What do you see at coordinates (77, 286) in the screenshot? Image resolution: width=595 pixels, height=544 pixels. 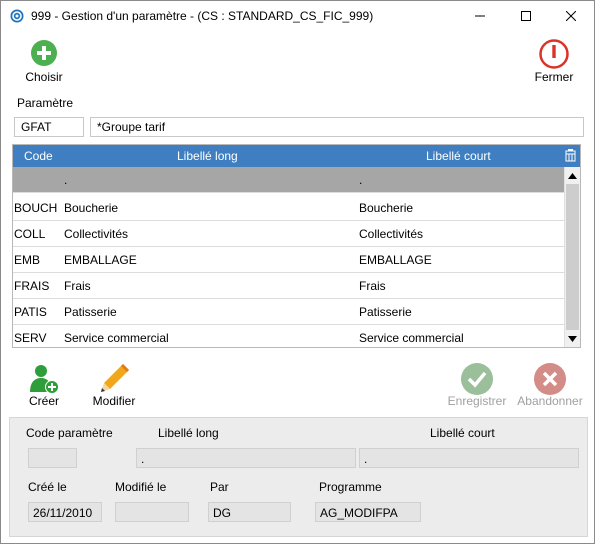 I see `cell-long-label: Frais` at bounding box center [77, 286].